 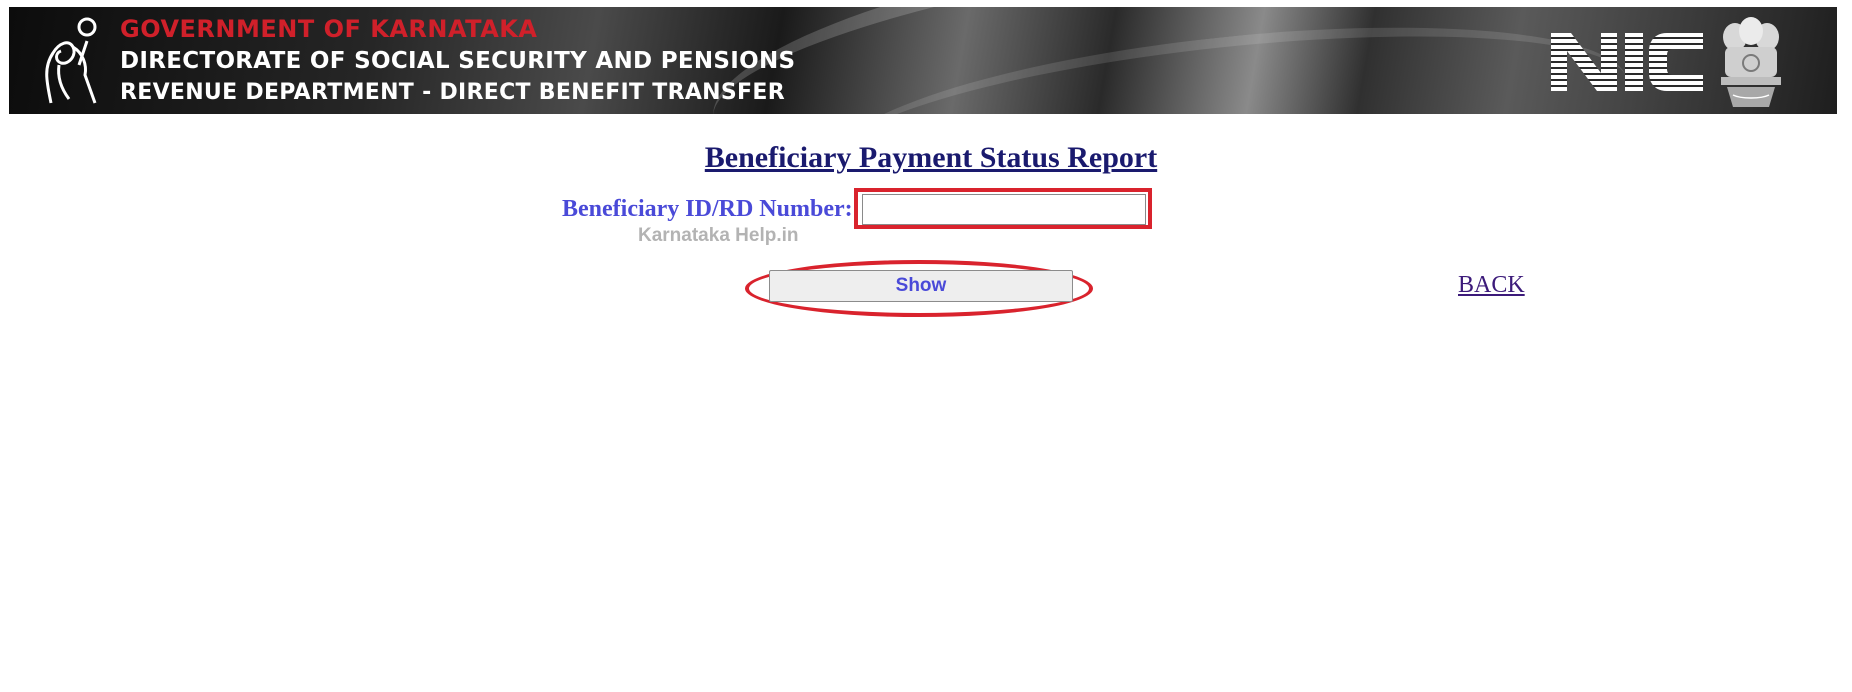 I want to click on pension-figure-icon, so click(x=71, y=60).